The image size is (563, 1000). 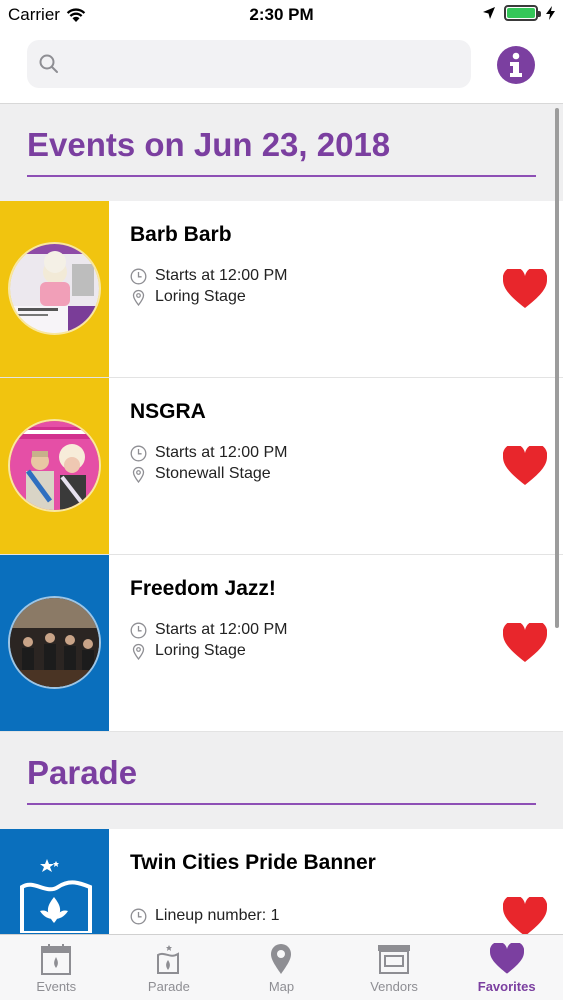 I want to click on lineup-number-label: Lineup number: 1, so click(x=217, y=915).